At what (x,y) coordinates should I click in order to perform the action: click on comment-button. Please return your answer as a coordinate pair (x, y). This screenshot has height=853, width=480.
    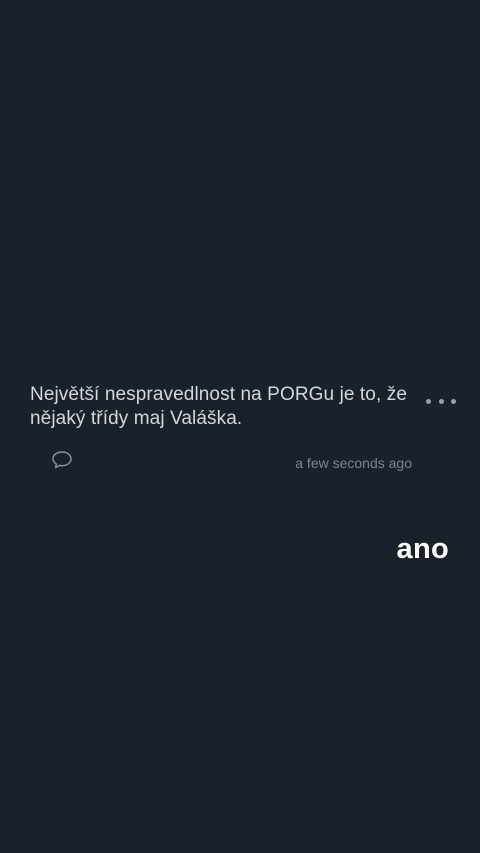
    Looking at the image, I should click on (62, 460).